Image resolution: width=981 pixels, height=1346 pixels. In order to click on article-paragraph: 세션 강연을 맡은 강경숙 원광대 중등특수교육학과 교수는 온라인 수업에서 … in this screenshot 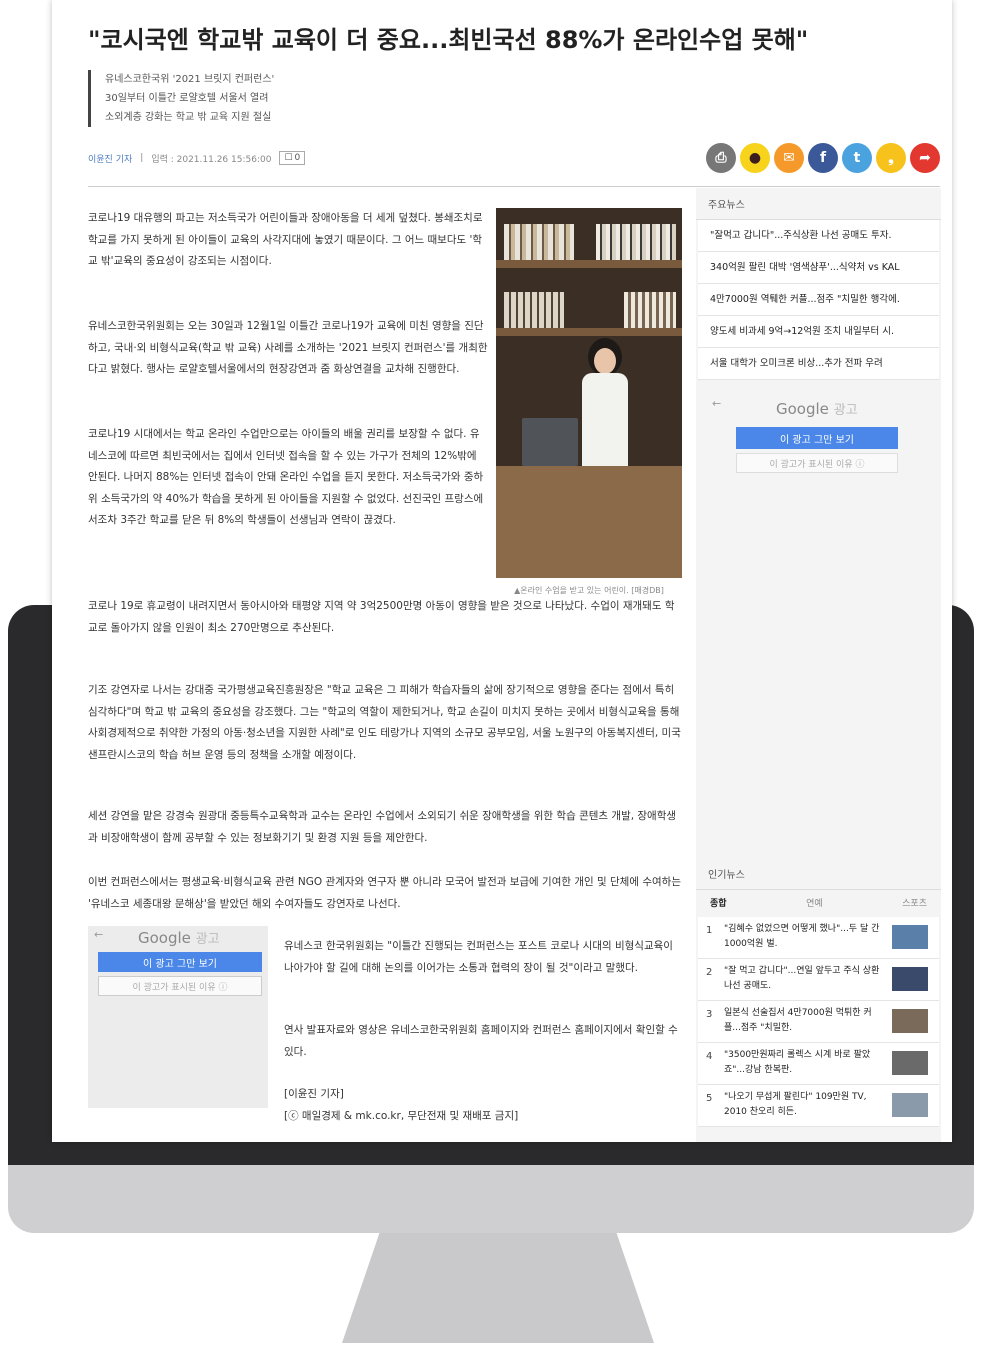, I will do `click(382, 827)`.